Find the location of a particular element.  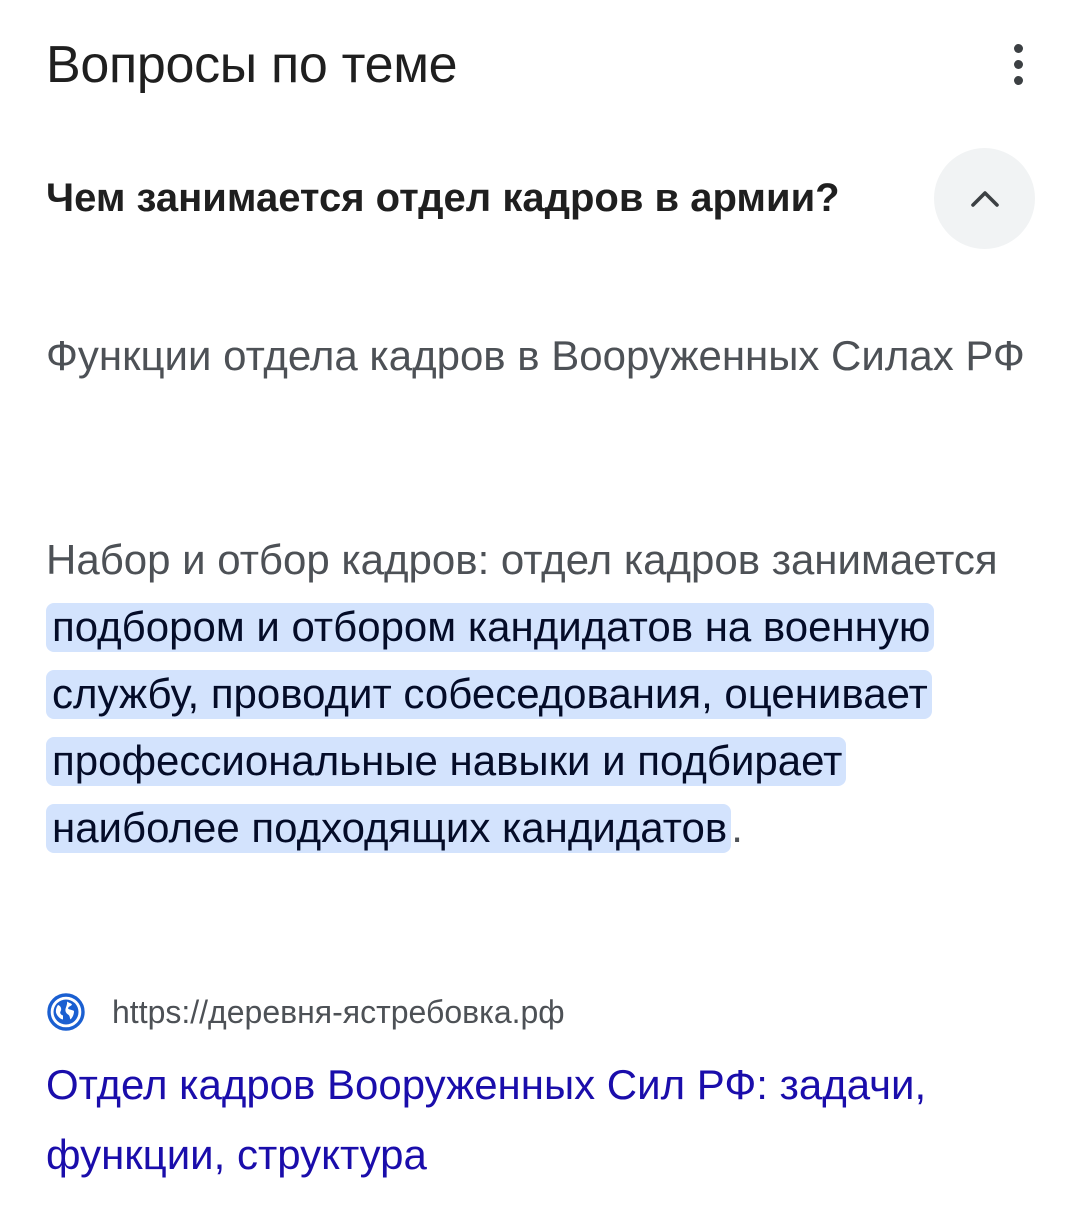

chevron-up-icon is located at coordinates (984, 198).